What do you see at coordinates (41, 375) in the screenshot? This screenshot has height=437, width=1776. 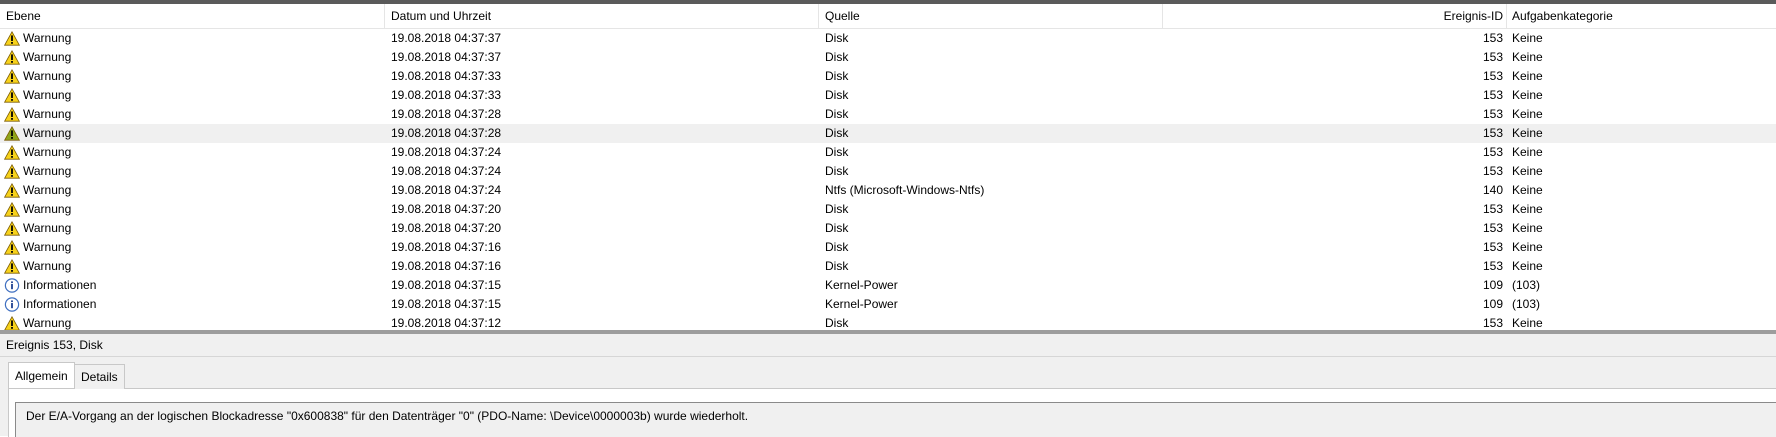 I see `tab-general: Allgemein` at bounding box center [41, 375].